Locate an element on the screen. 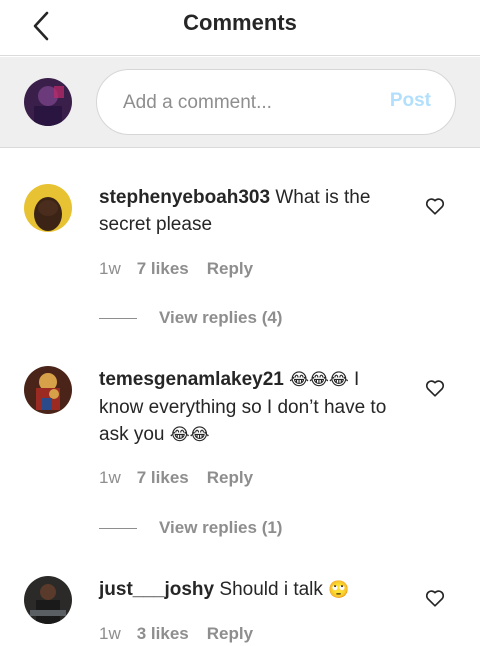 The image size is (480, 646). comment-composer: Post is located at coordinates (240, 102).